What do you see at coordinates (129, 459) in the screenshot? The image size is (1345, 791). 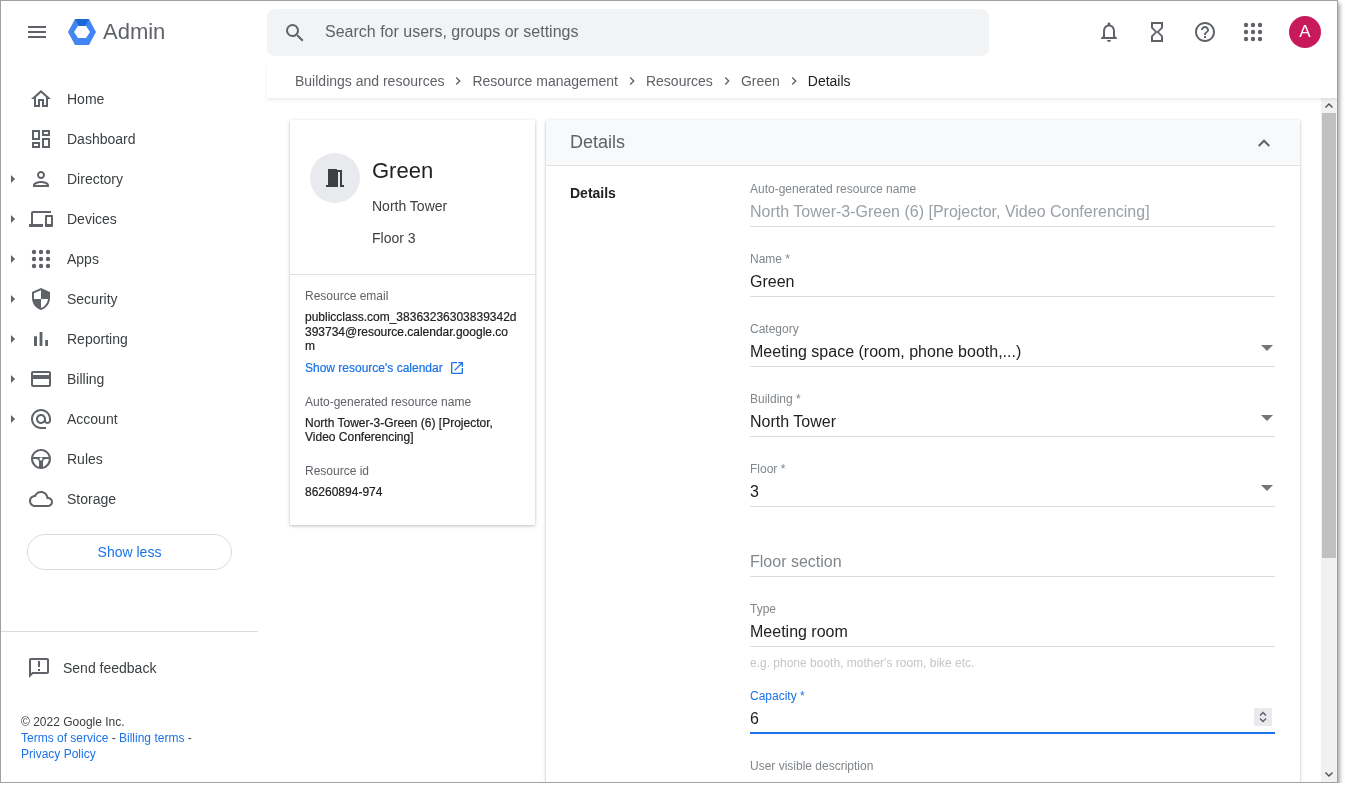 I see `sidebar-item: Rules` at bounding box center [129, 459].